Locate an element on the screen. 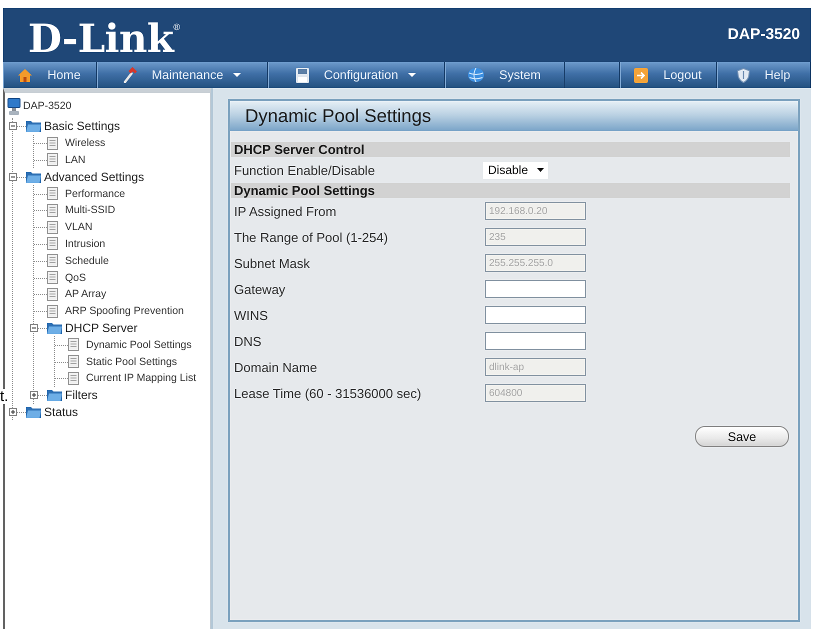  section-header: DHCP Server Control is located at coordinates (510, 149).